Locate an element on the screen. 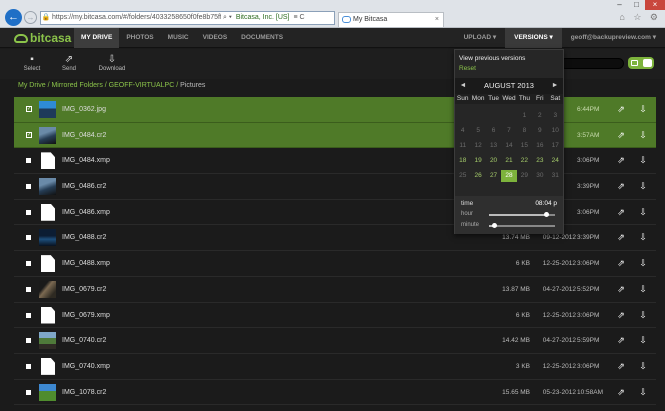  file-name: IMG_0740.cr2 is located at coordinates (84, 340).